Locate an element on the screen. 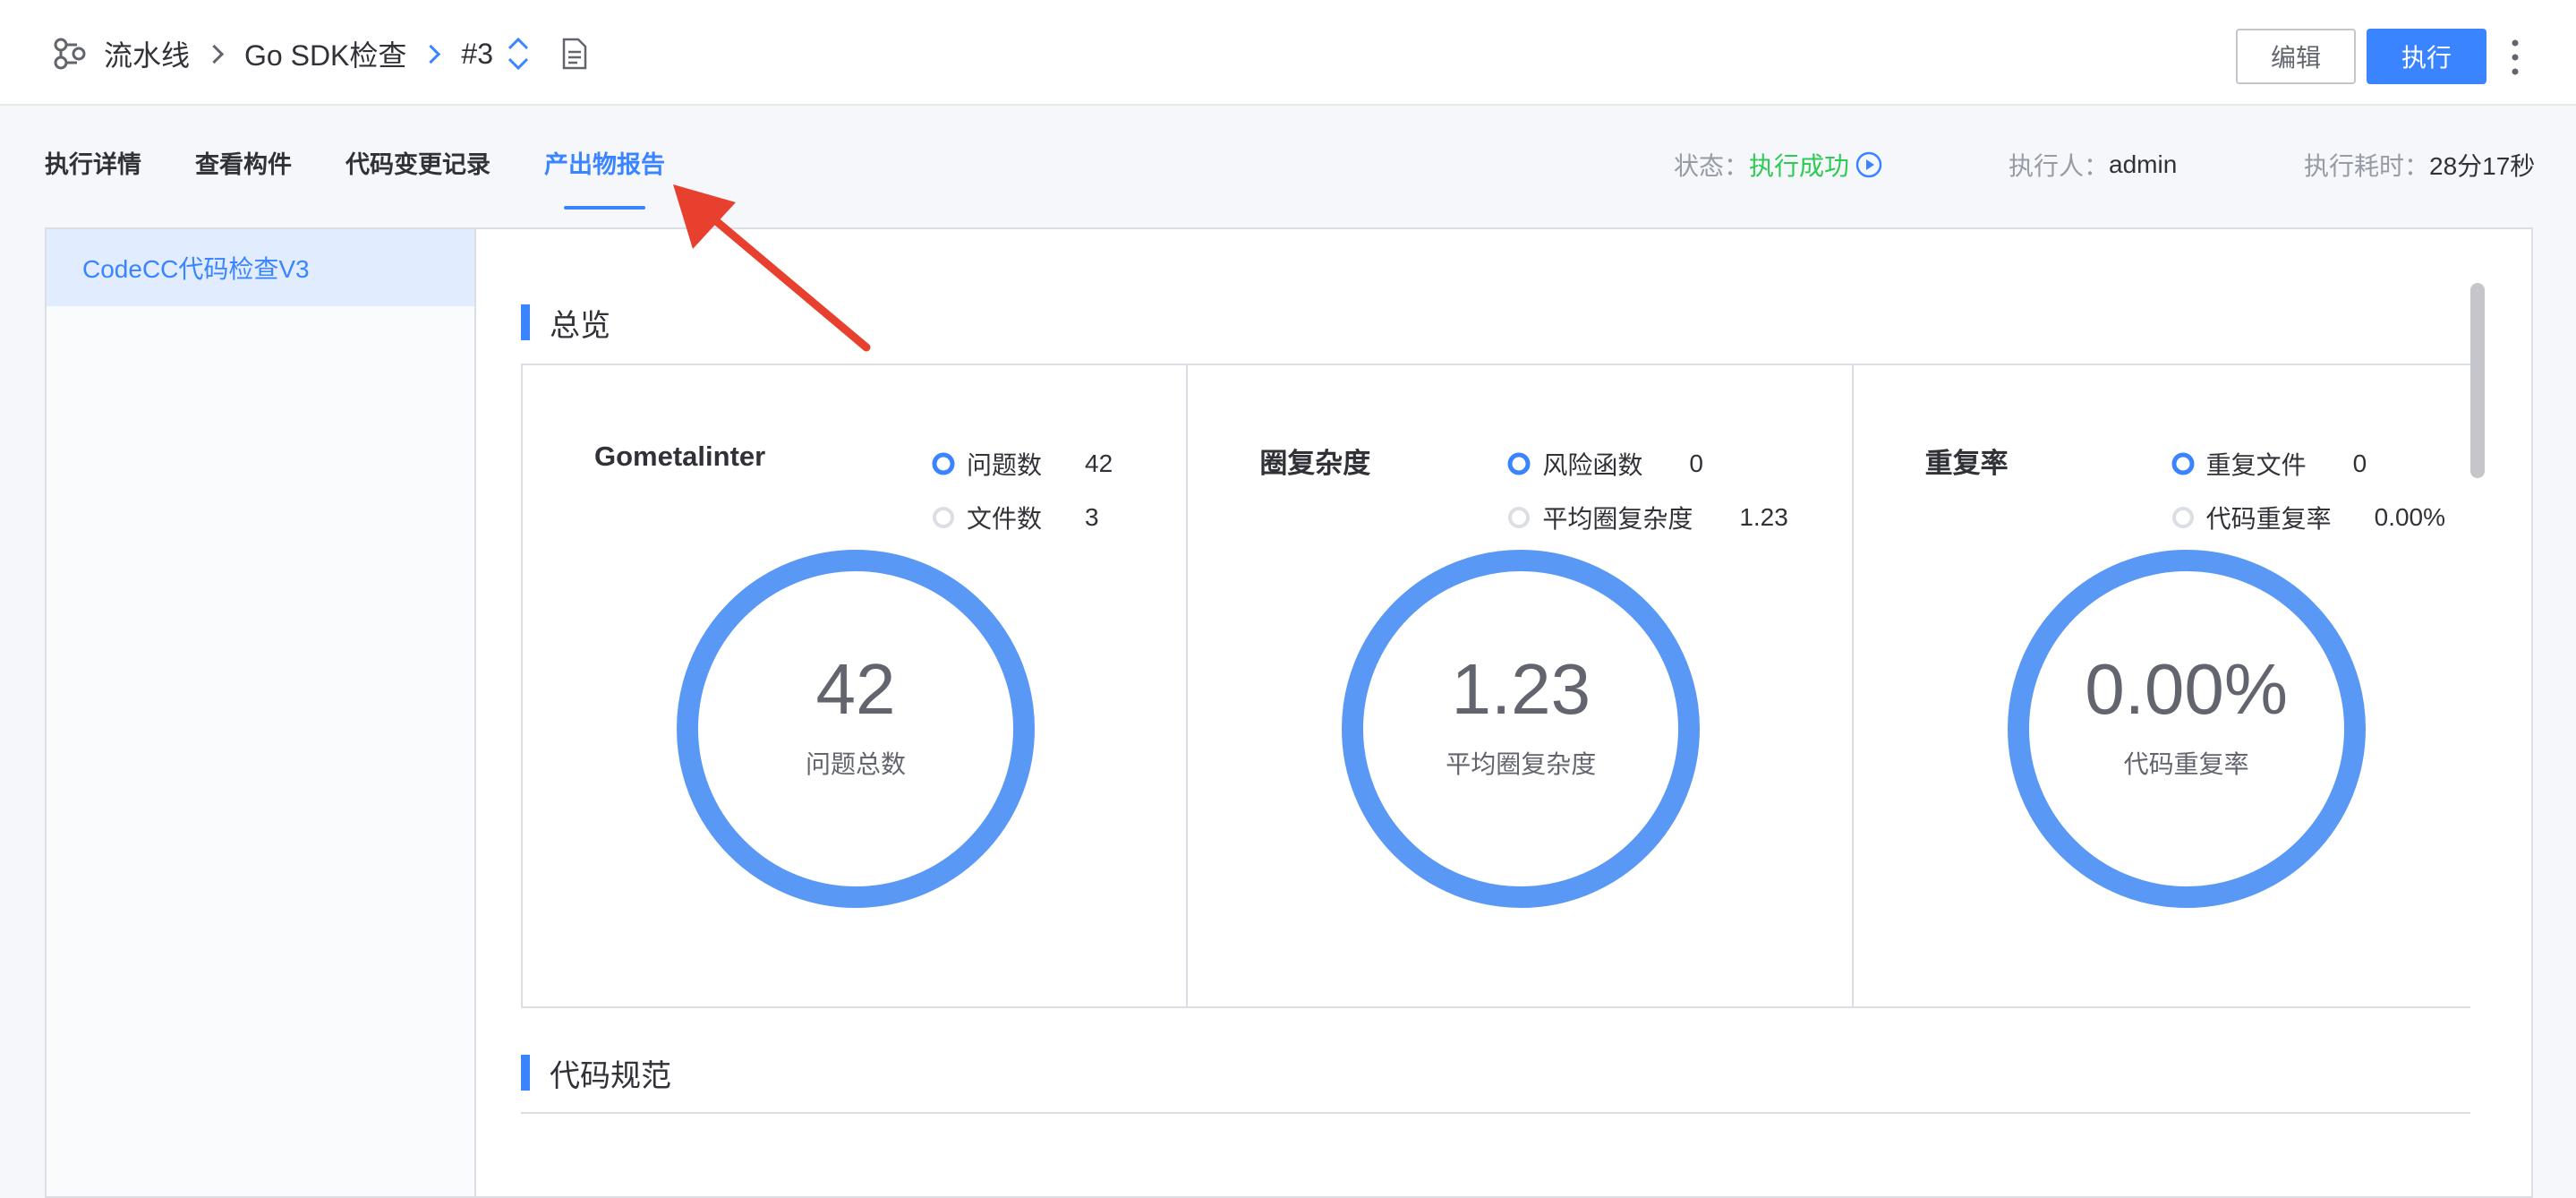 The height and width of the screenshot is (1198, 2576). breadcrumb-pipeline-name: Go SDK检查 is located at coordinates (325, 53).